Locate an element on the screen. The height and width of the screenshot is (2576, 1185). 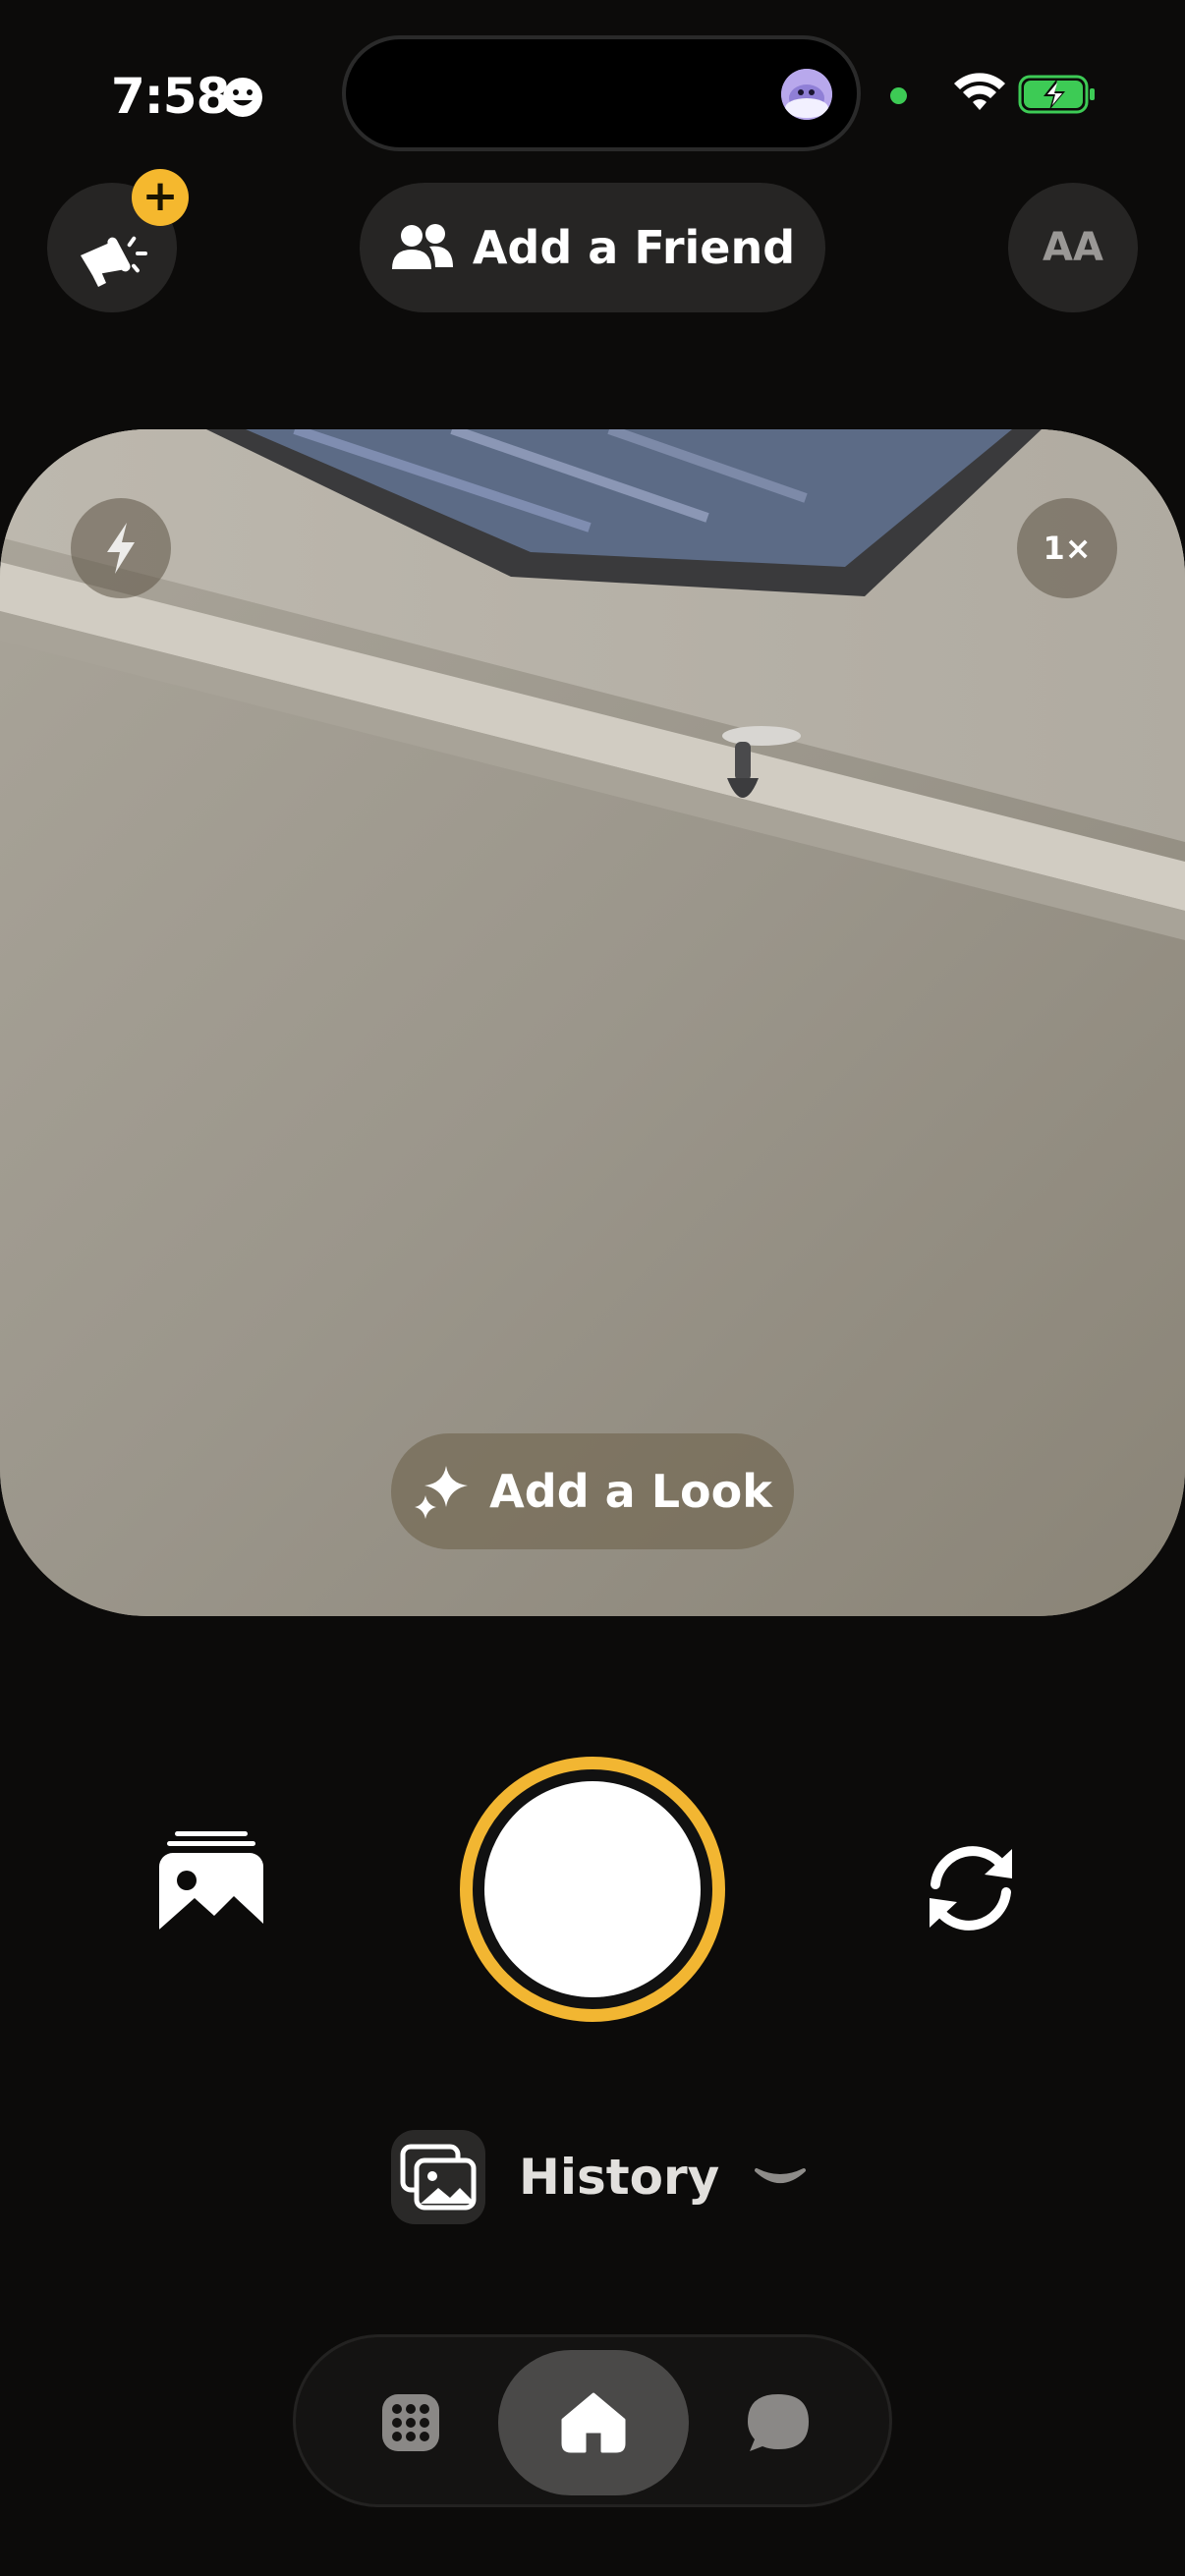
flash-icon is located at coordinates (121, 548).